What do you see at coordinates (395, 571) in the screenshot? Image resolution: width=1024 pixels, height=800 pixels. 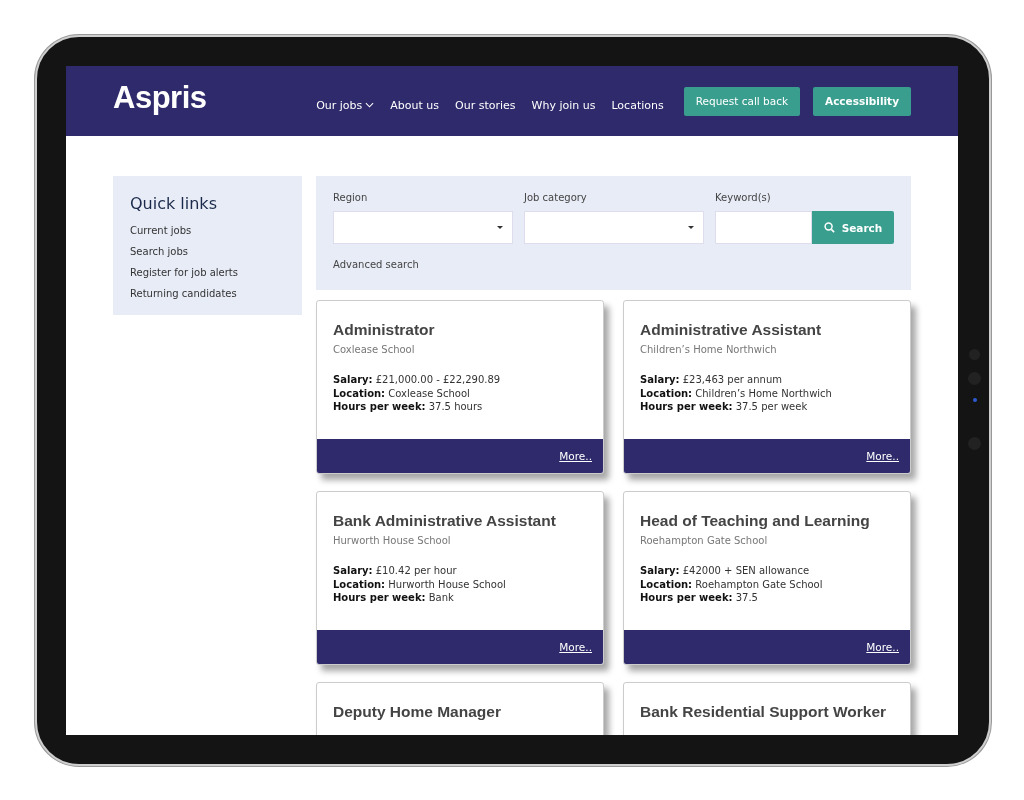 I see `job-detail: Salary: £10.42 per hour` at bounding box center [395, 571].